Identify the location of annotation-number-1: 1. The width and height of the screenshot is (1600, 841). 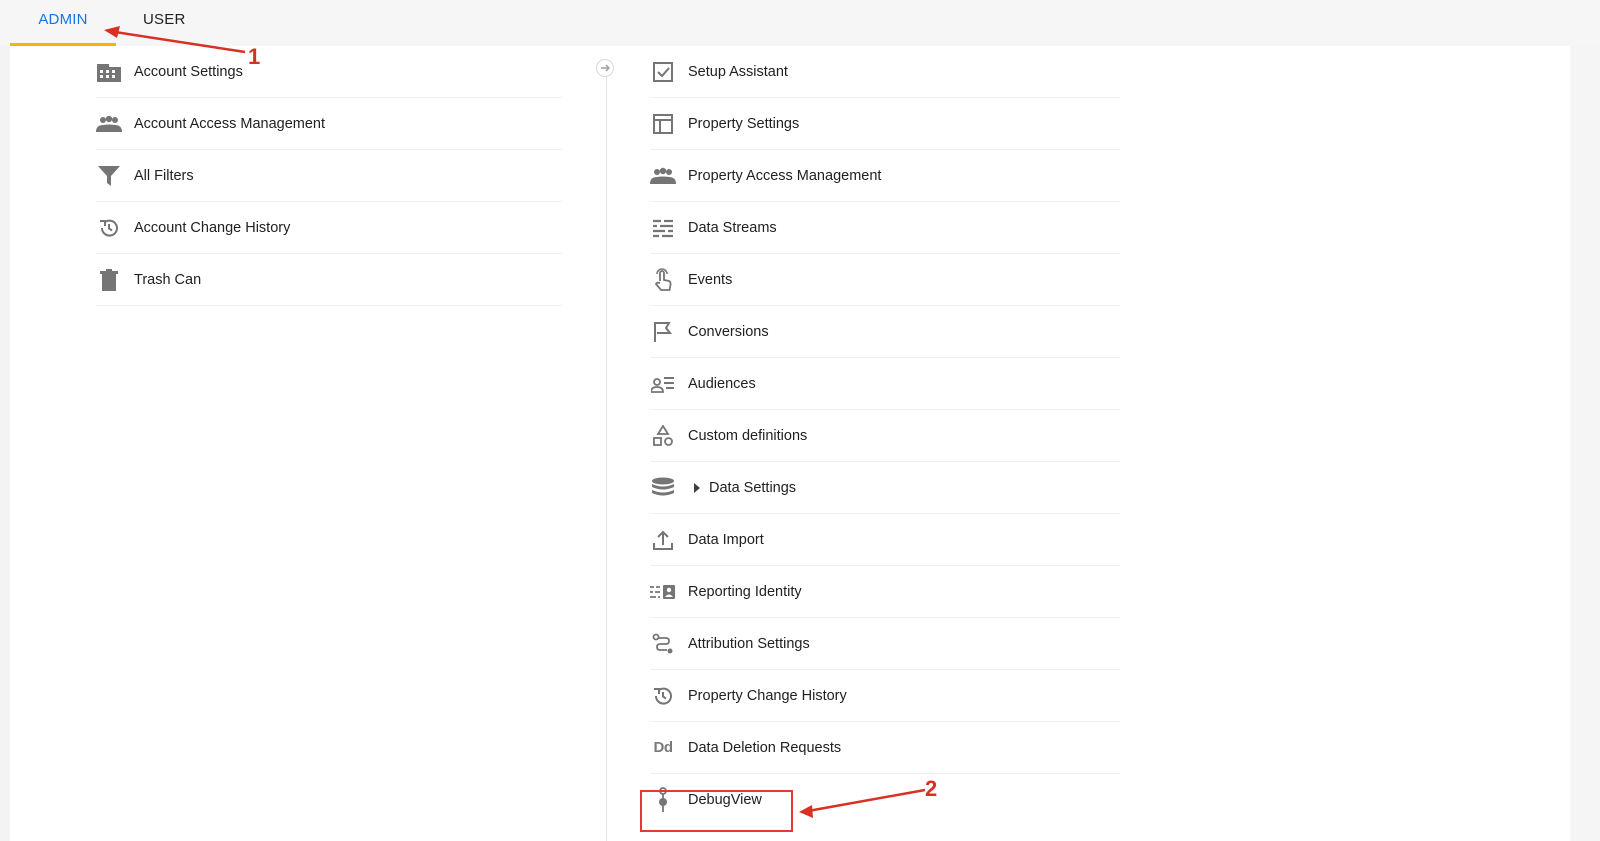
(254, 56).